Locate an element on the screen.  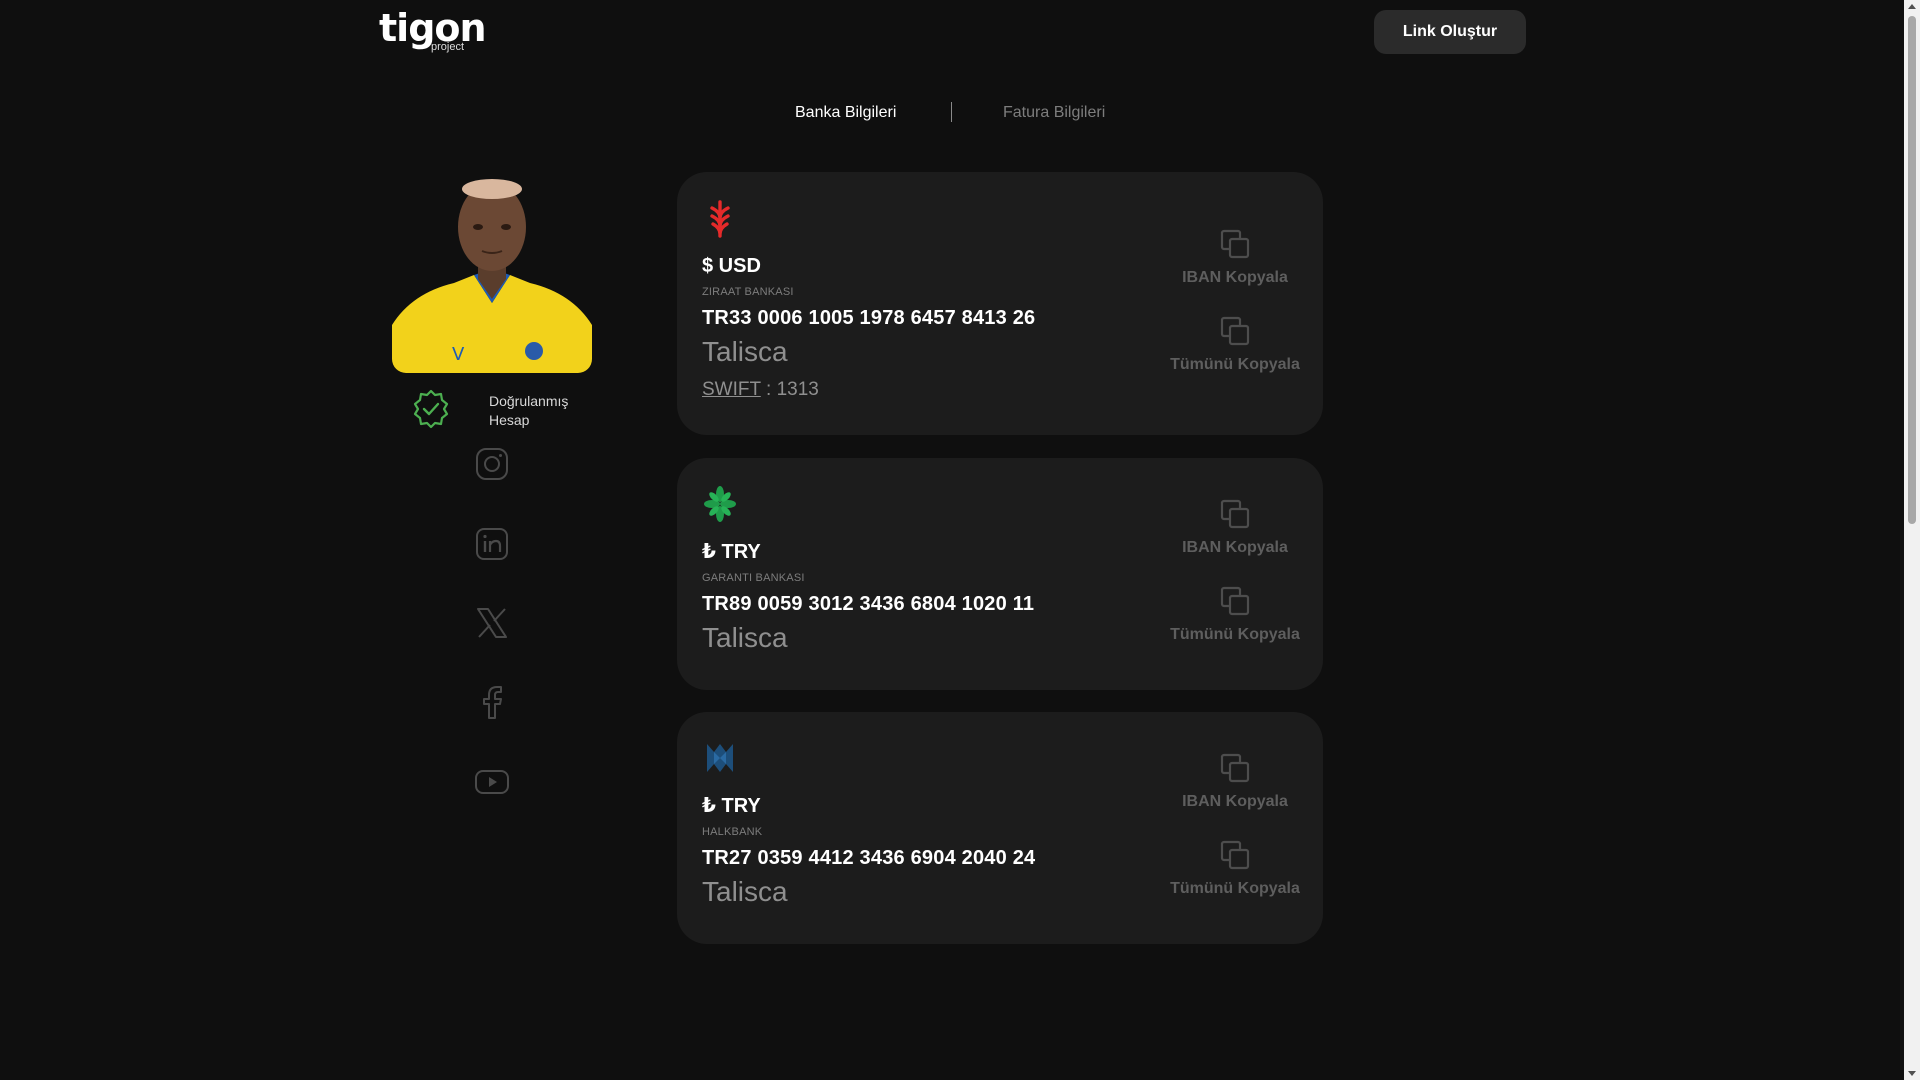
garanti-bank-logo is located at coordinates (720, 504).